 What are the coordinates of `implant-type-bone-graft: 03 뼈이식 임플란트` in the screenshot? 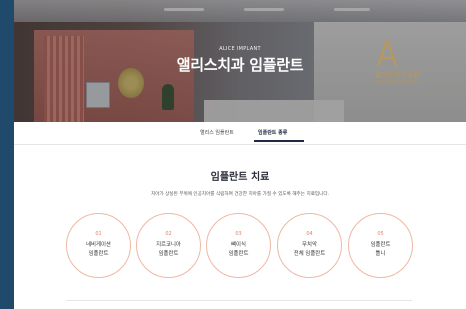 It's located at (238, 245).